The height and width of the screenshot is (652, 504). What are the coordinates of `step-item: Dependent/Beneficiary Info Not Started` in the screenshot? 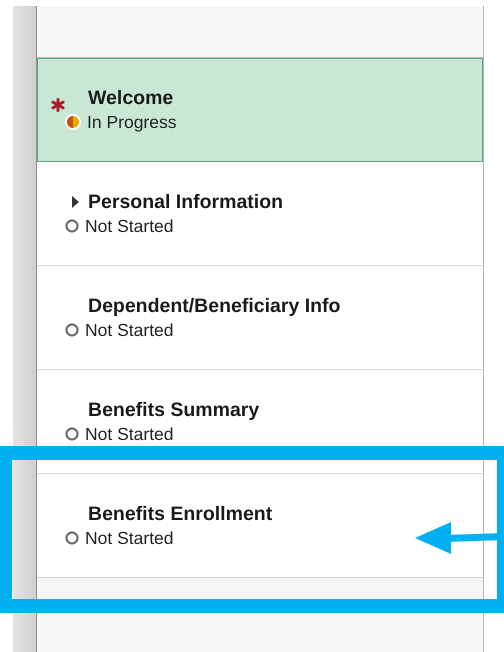 It's located at (260, 318).